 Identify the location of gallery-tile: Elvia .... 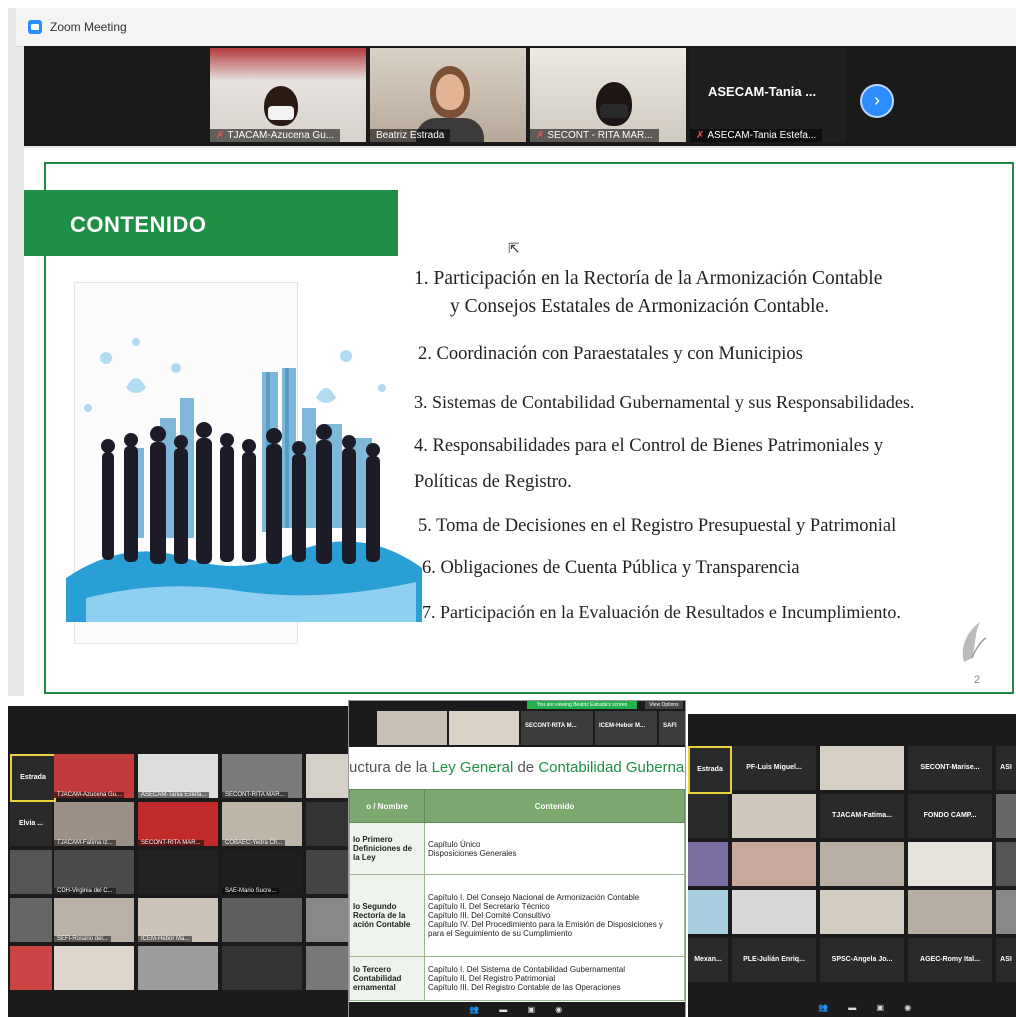
(31, 824).